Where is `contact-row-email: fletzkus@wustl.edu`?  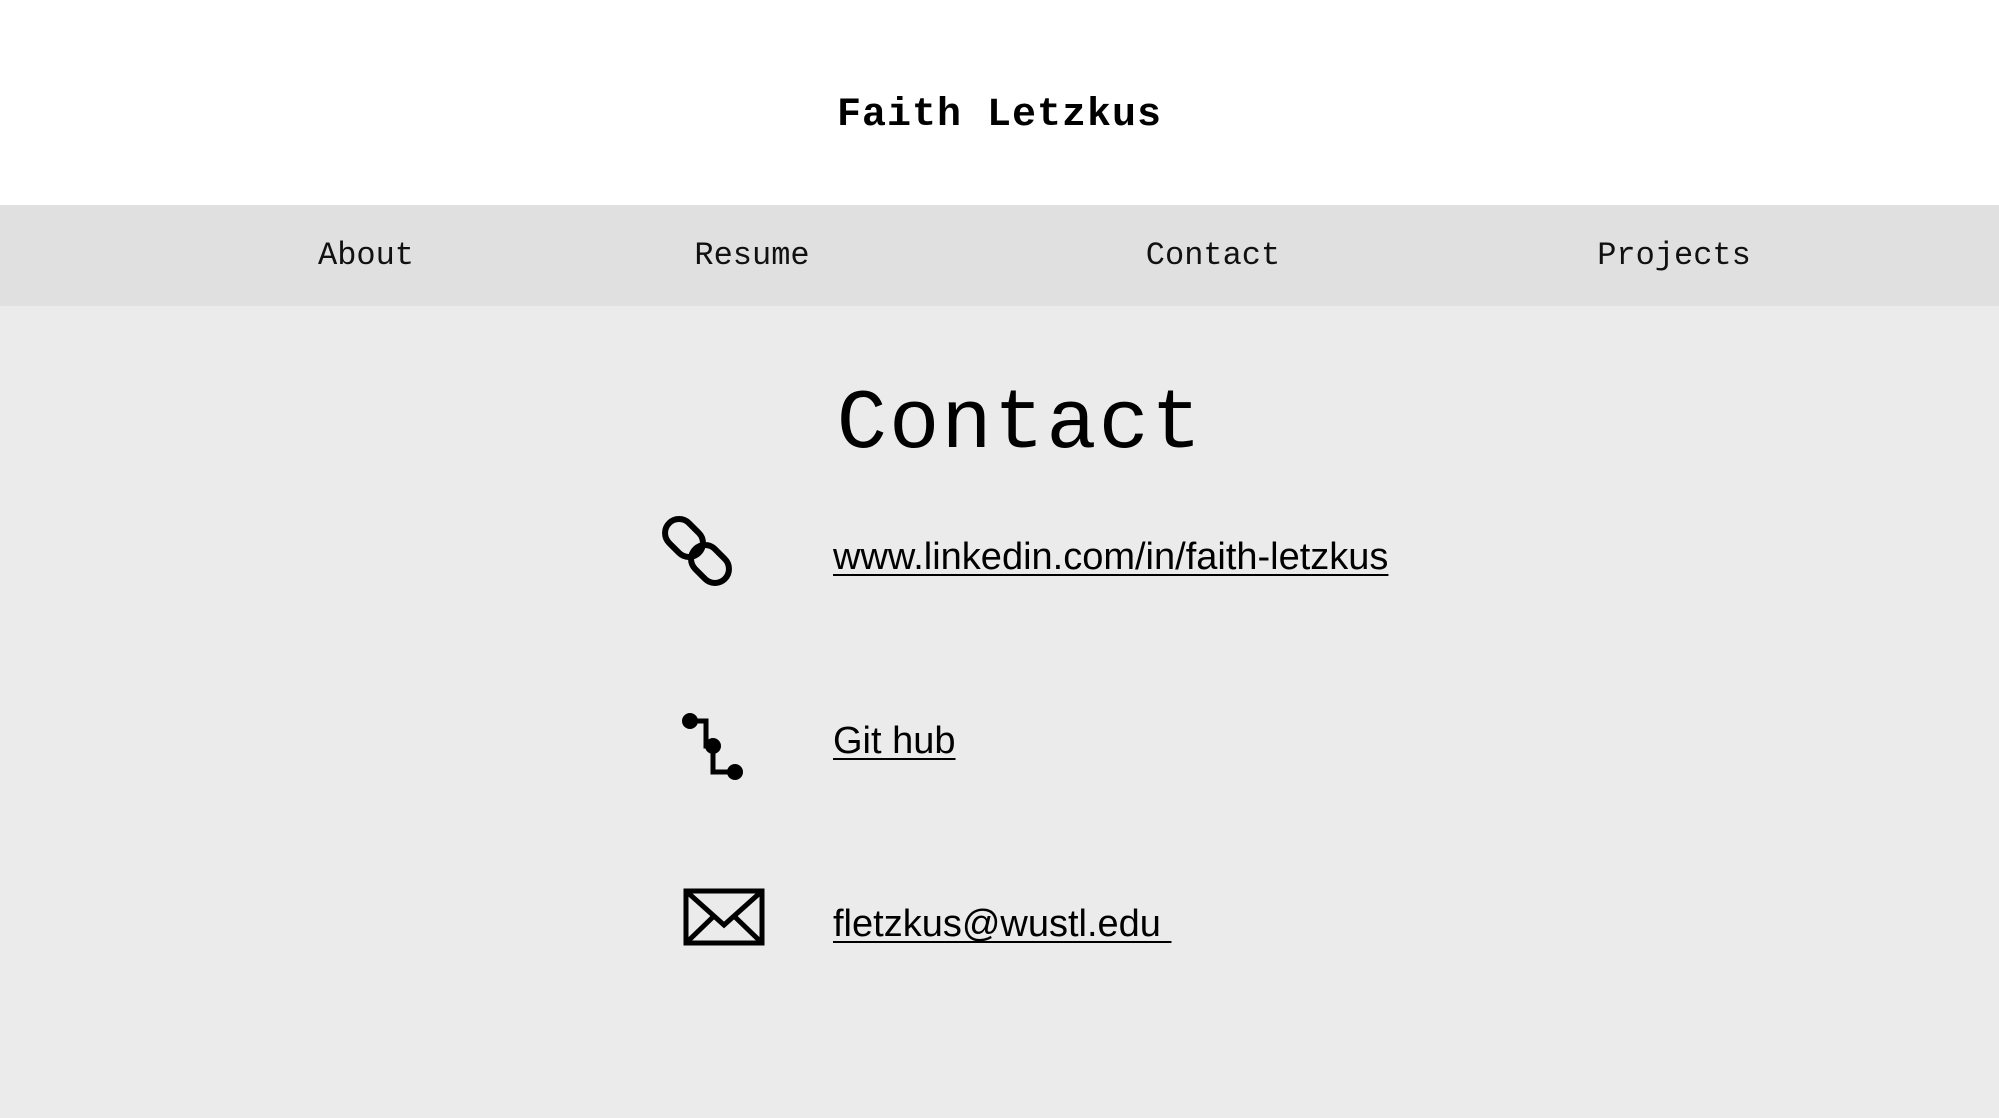
contact-row-email: fletzkus@wustl.edu is located at coordinates (999, 924).